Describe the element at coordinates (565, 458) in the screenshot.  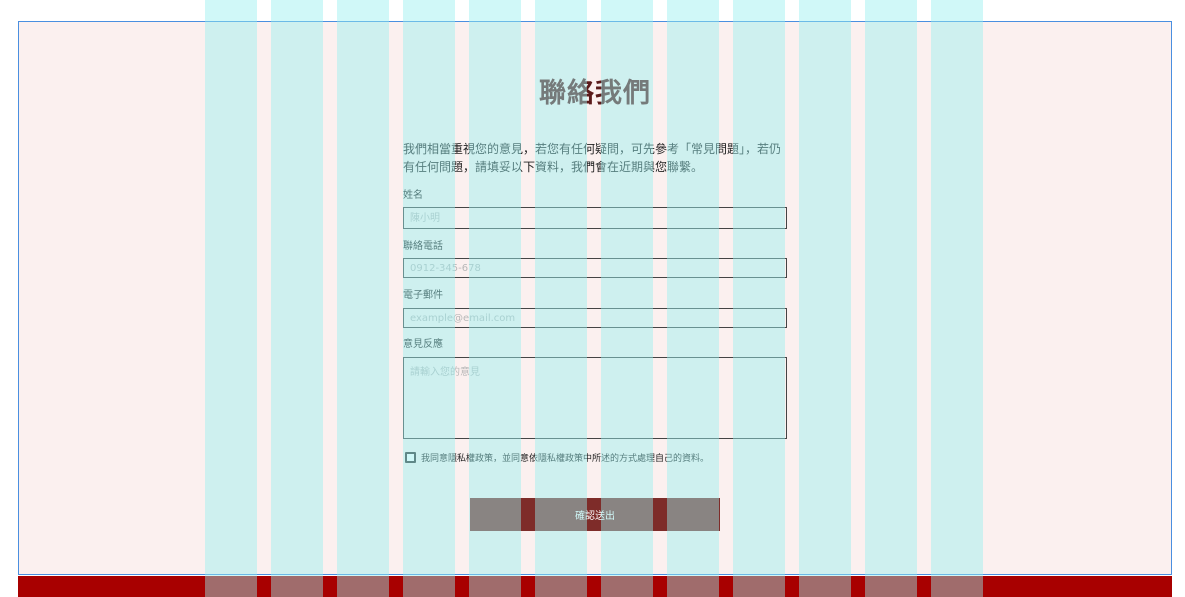
I see `consent-text: 我同意隱私權政策，並同意依隱私權政策中所述的方式處理自己的資料。` at that location.